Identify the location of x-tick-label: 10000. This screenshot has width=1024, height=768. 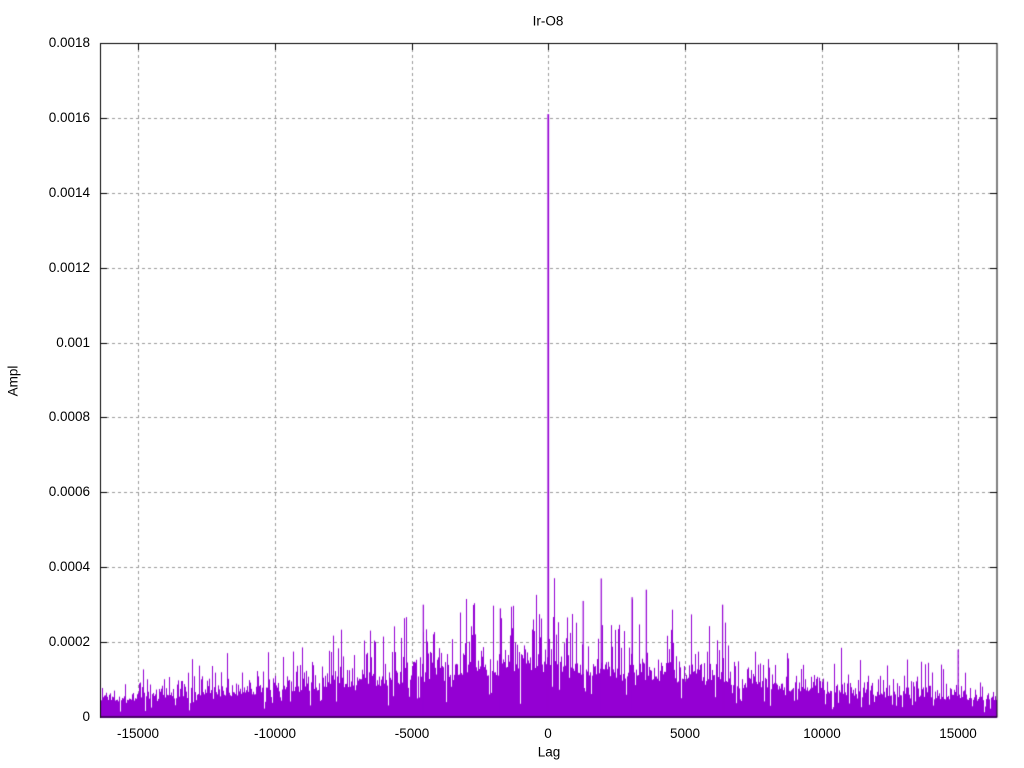
(822, 733).